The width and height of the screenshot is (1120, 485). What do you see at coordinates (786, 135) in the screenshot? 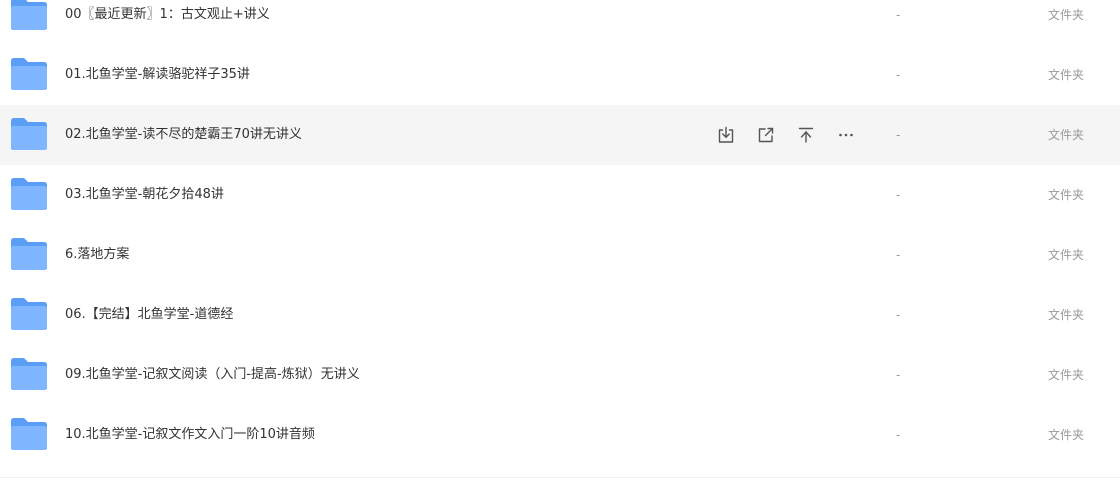
I see `row-actions` at bounding box center [786, 135].